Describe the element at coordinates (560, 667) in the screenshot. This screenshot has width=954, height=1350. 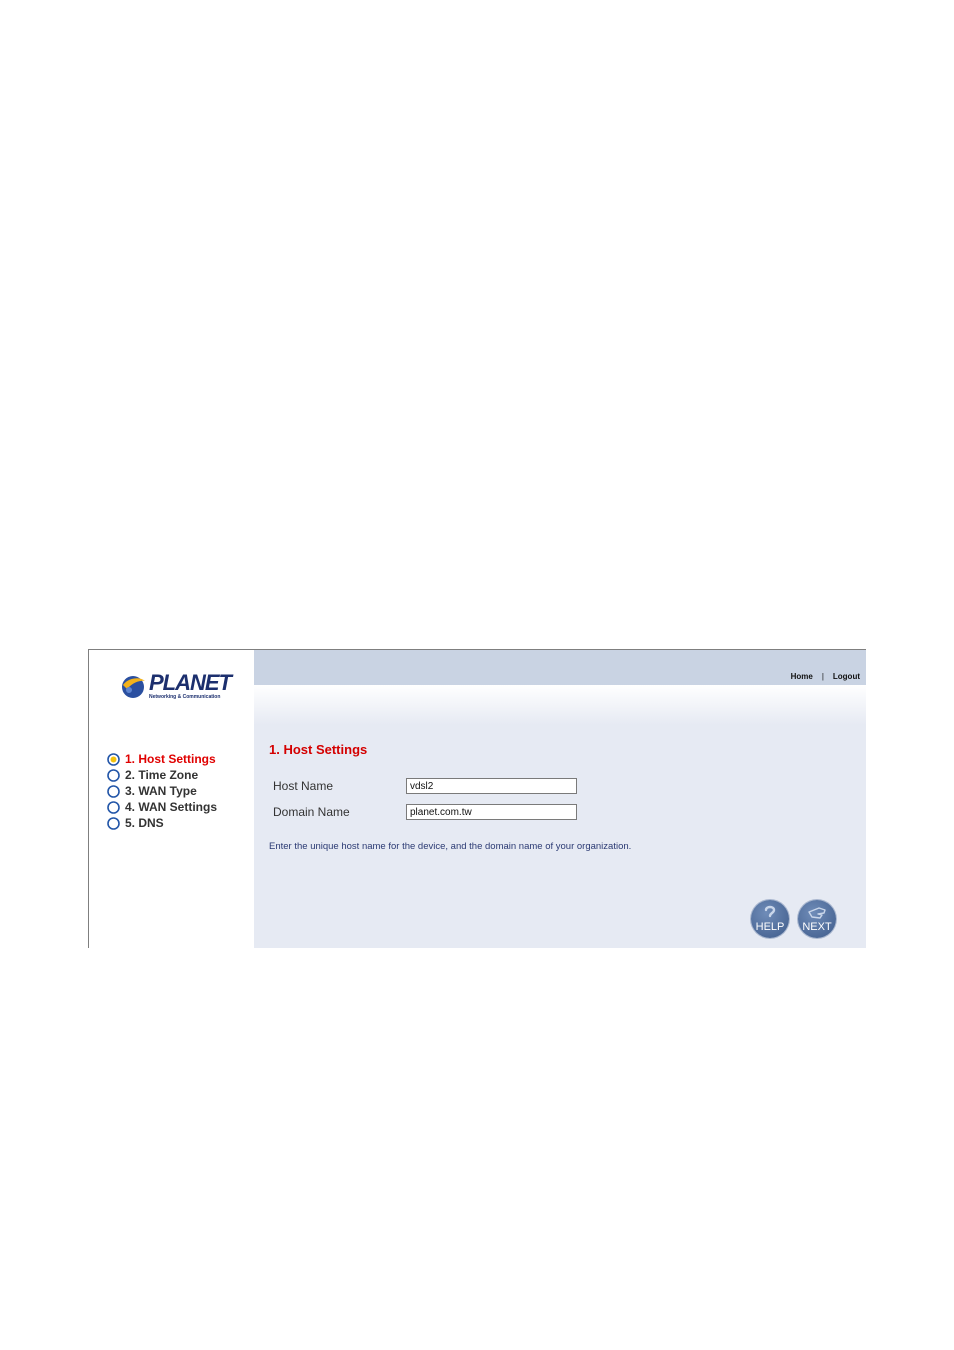
I see `header-bar` at that location.